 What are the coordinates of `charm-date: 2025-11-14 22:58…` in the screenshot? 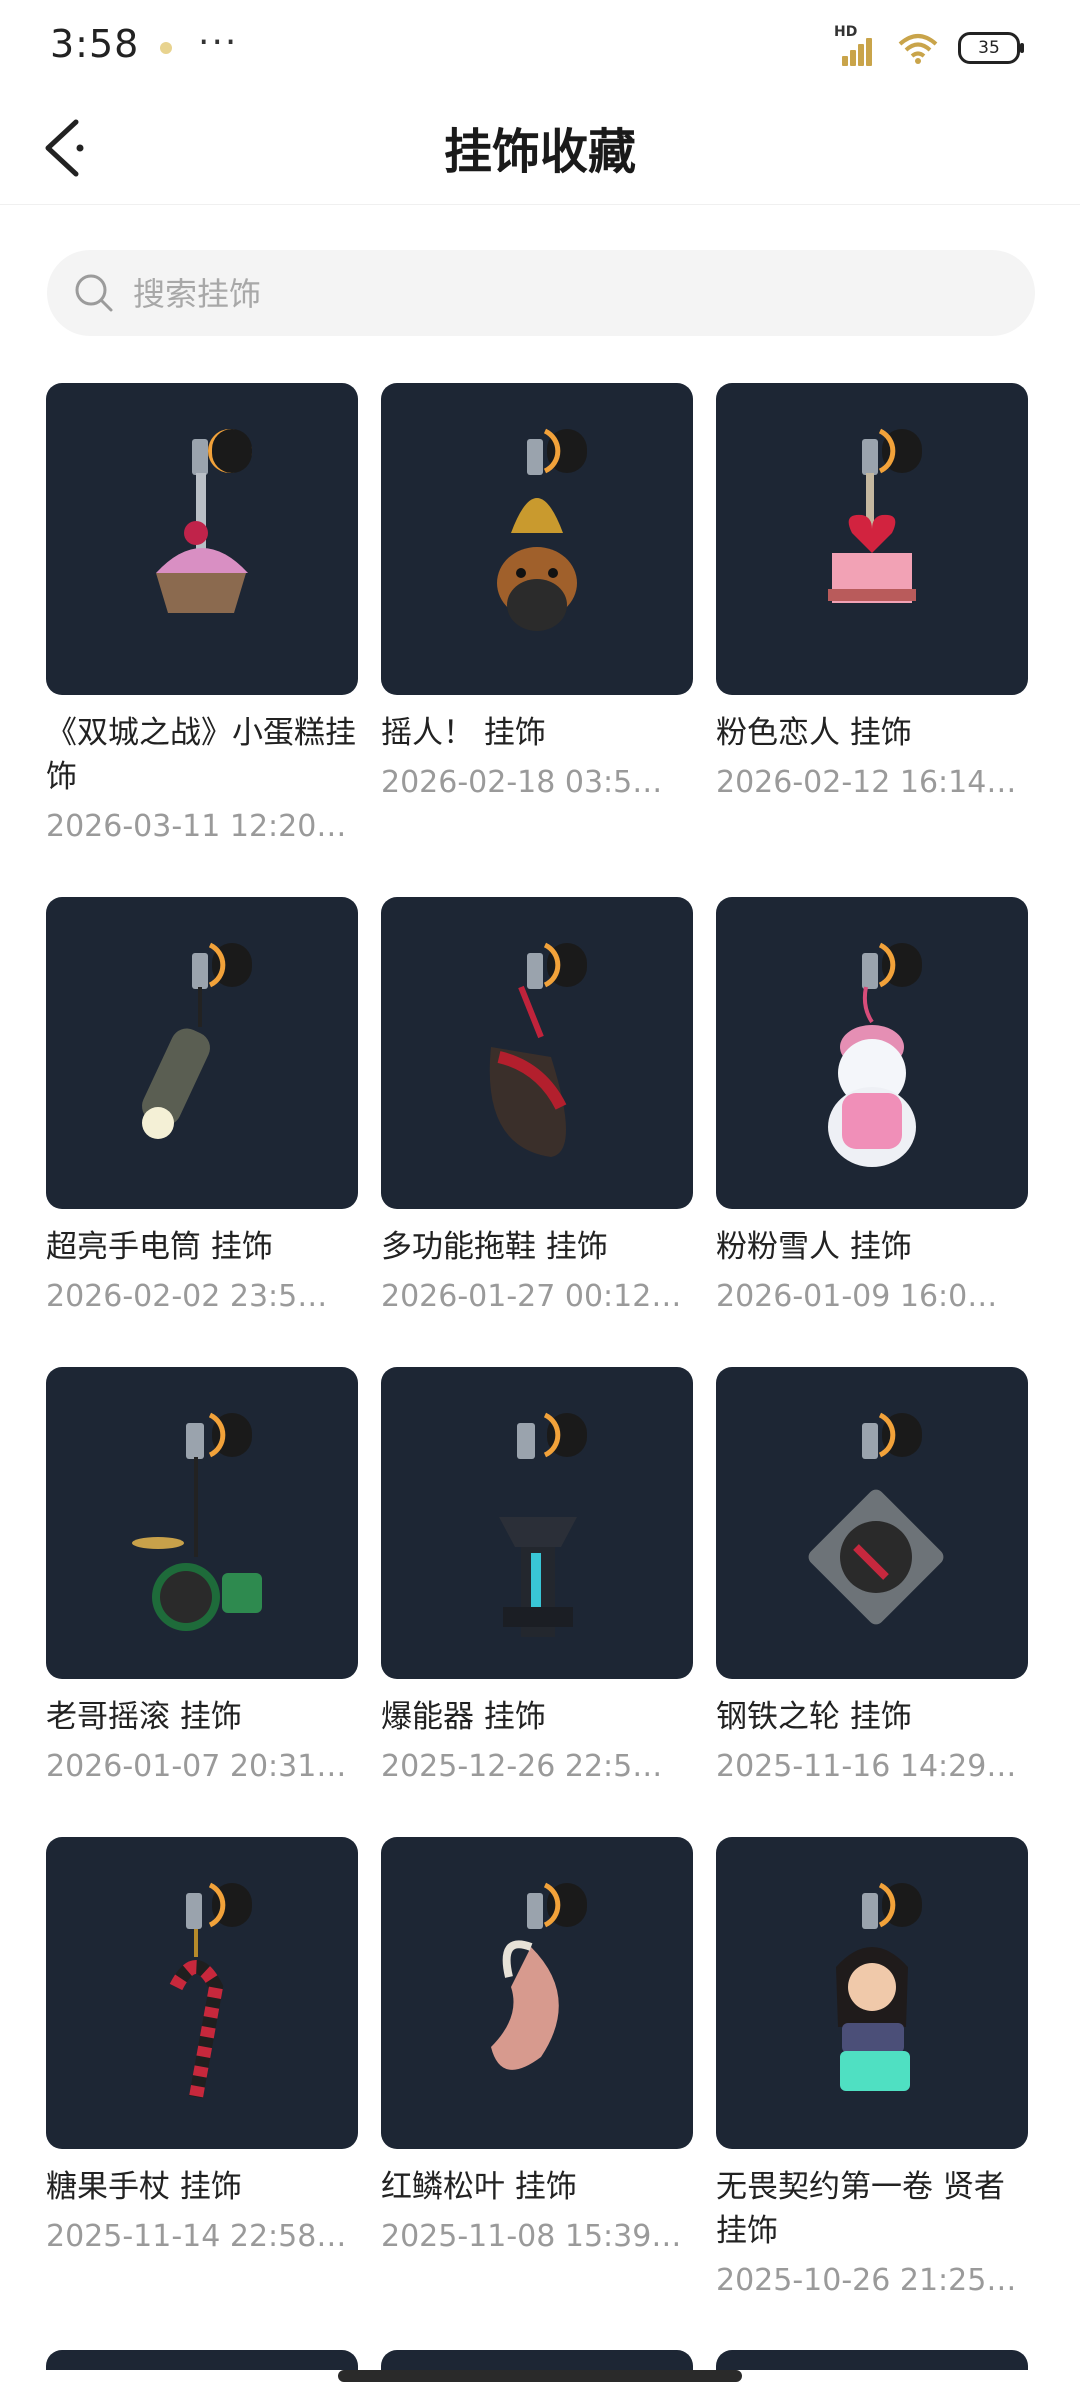 It's located at (196, 2236).